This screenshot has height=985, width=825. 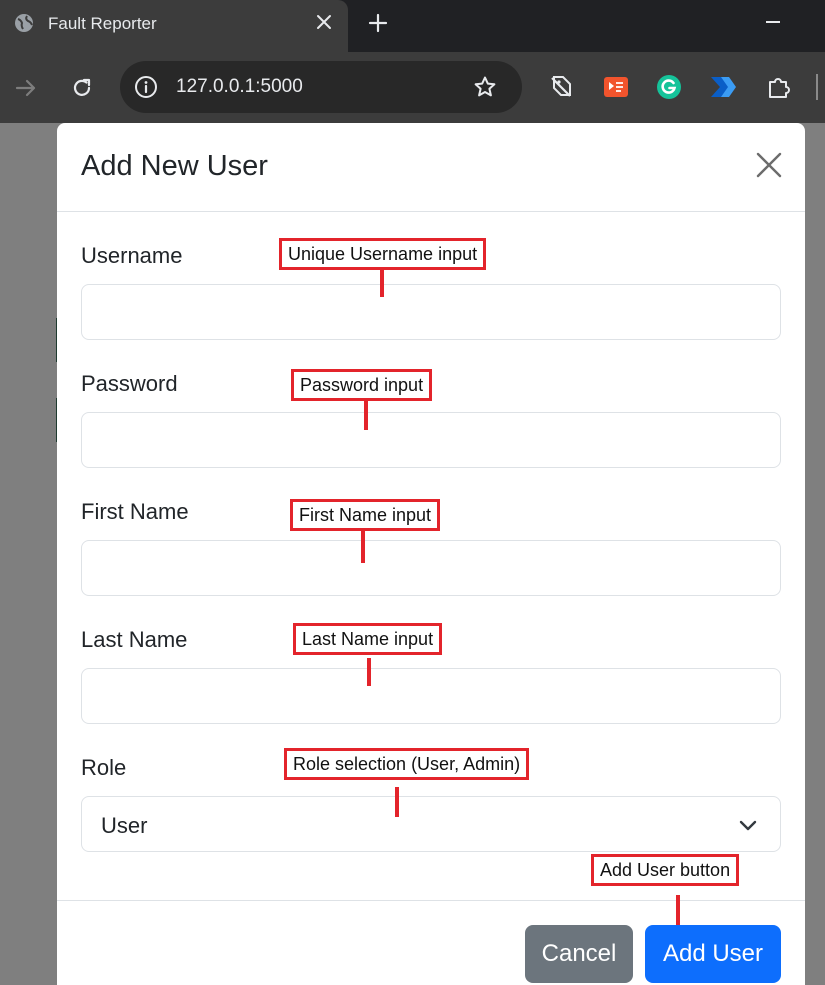 What do you see at coordinates (431, 568) in the screenshot?
I see `first-name-input` at bounding box center [431, 568].